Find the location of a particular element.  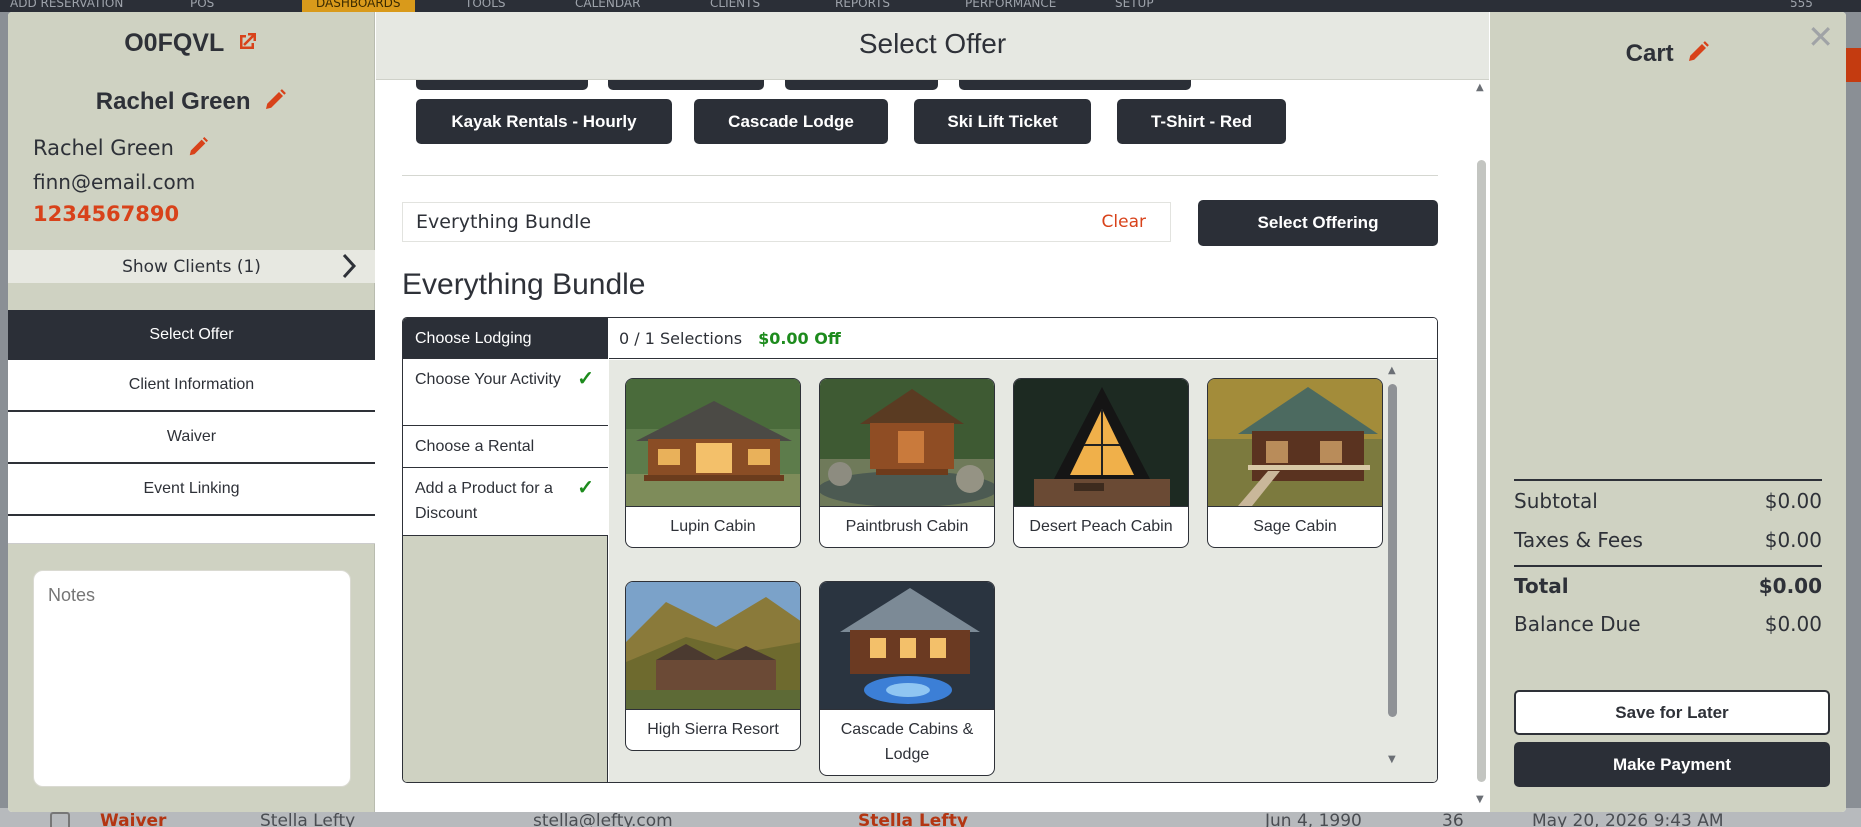

lodging-card-paintbrush: Paintbrush Cabin is located at coordinates (907, 463).